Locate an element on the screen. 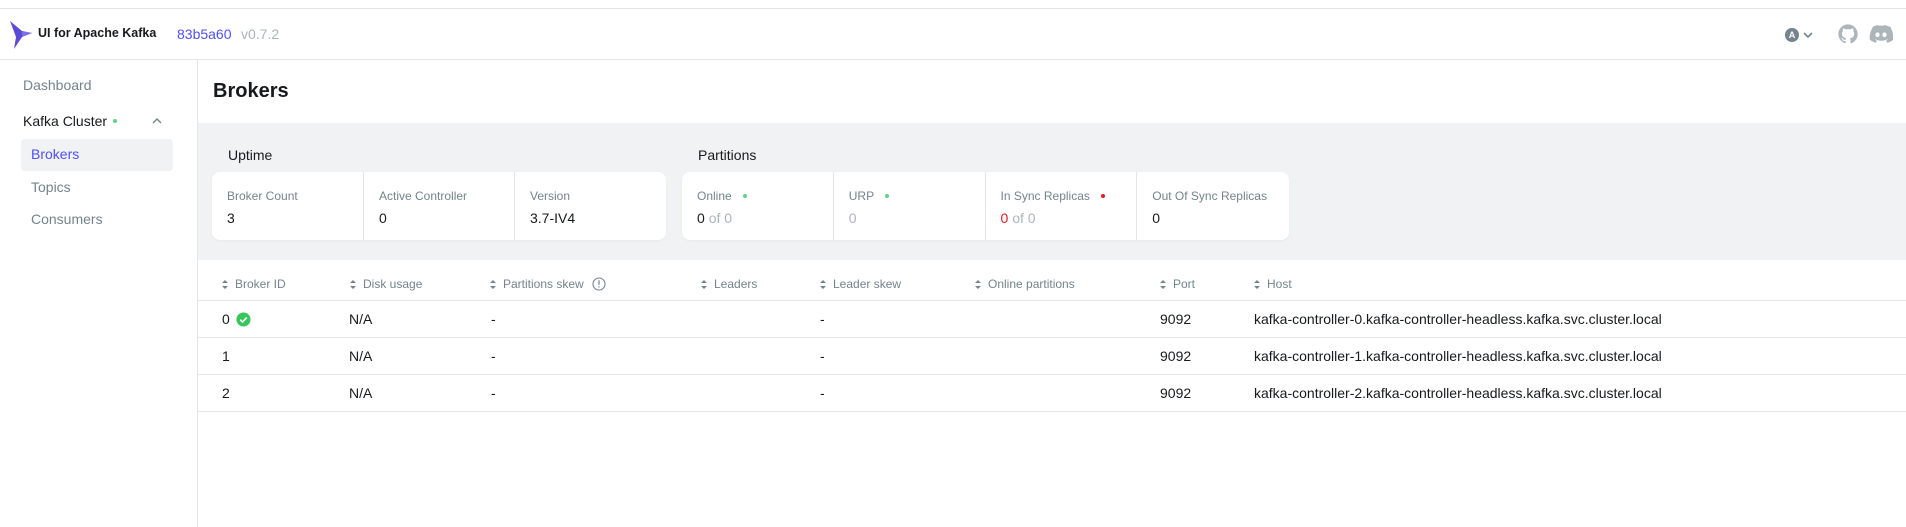 This screenshot has height=527, width=1906. card-value: 0 is located at coordinates (1156, 218).